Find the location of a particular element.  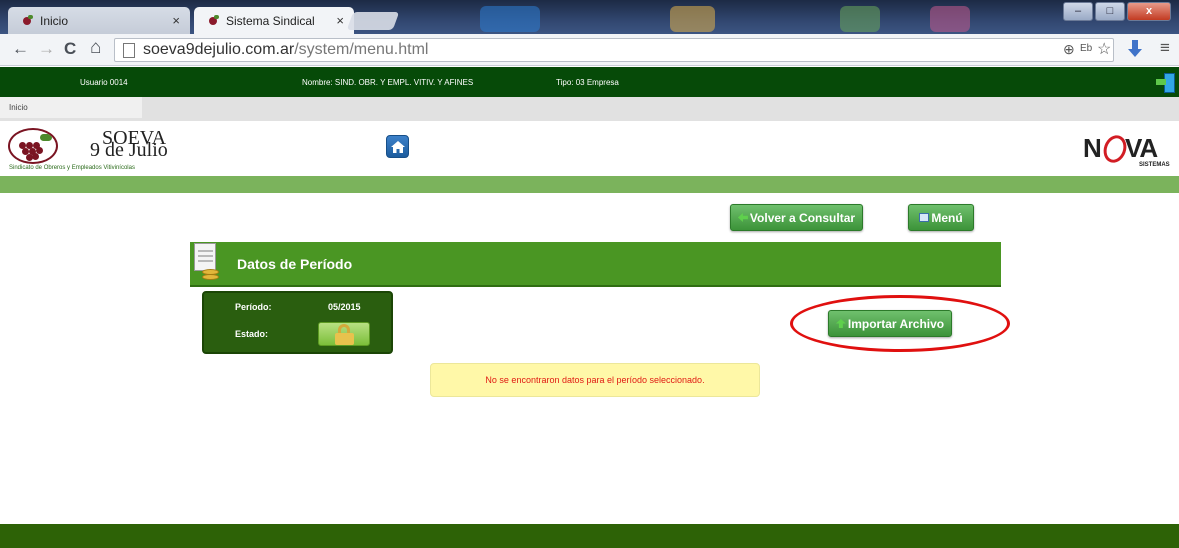

menu-button: Menú is located at coordinates (941, 217).